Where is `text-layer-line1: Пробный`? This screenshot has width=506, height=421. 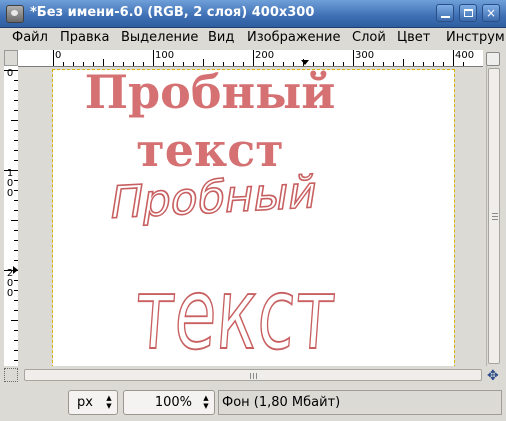 text-layer-line1: Пробный is located at coordinates (210, 94).